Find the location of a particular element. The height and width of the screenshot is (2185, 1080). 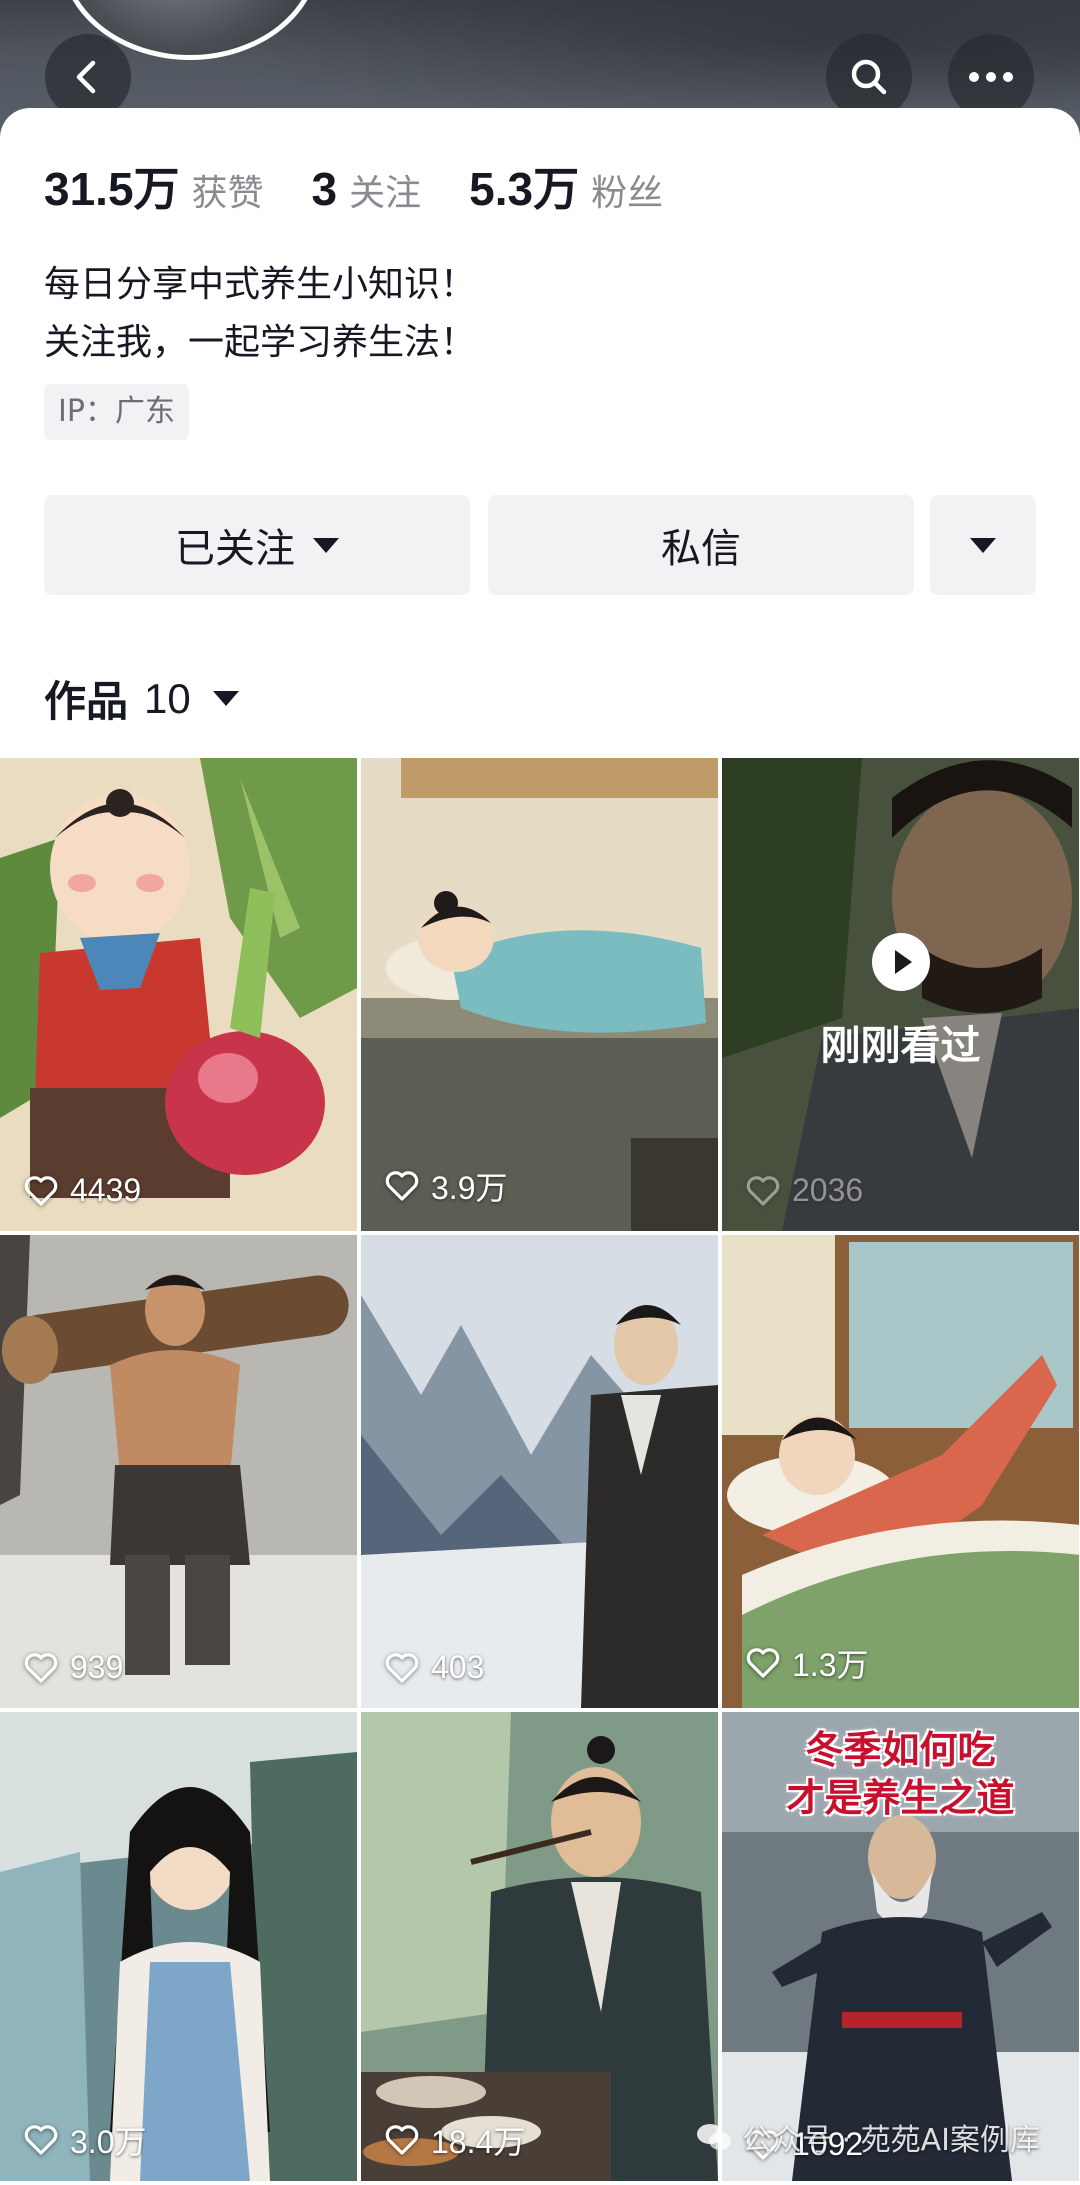

search-icon is located at coordinates (869, 77).